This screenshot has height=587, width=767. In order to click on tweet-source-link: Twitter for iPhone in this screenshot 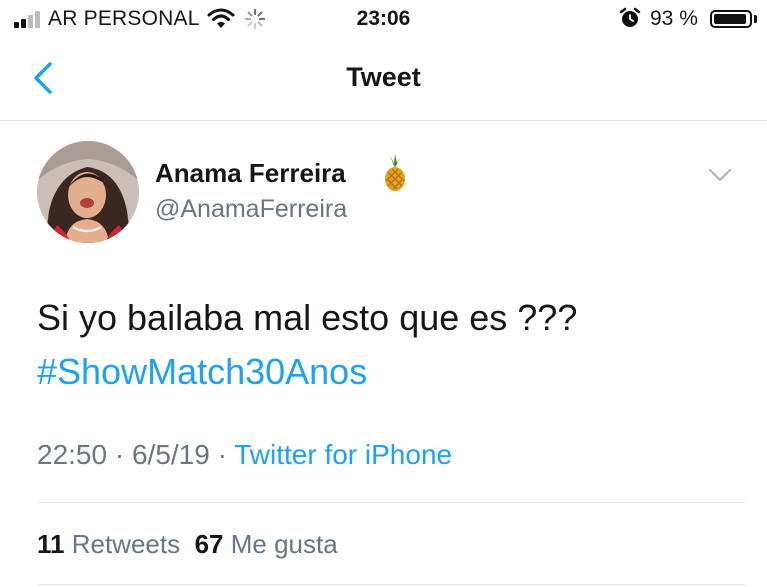, I will do `click(343, 454)`.